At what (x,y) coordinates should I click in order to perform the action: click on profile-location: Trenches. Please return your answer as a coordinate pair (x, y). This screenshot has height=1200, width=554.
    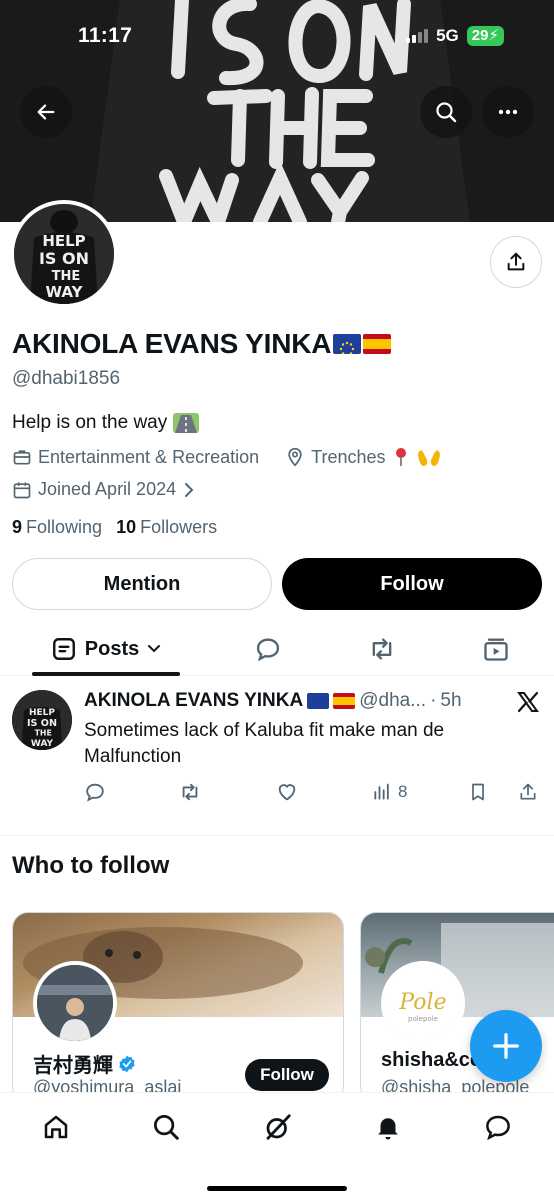
    Looking at the image, I should click on (348, 456).